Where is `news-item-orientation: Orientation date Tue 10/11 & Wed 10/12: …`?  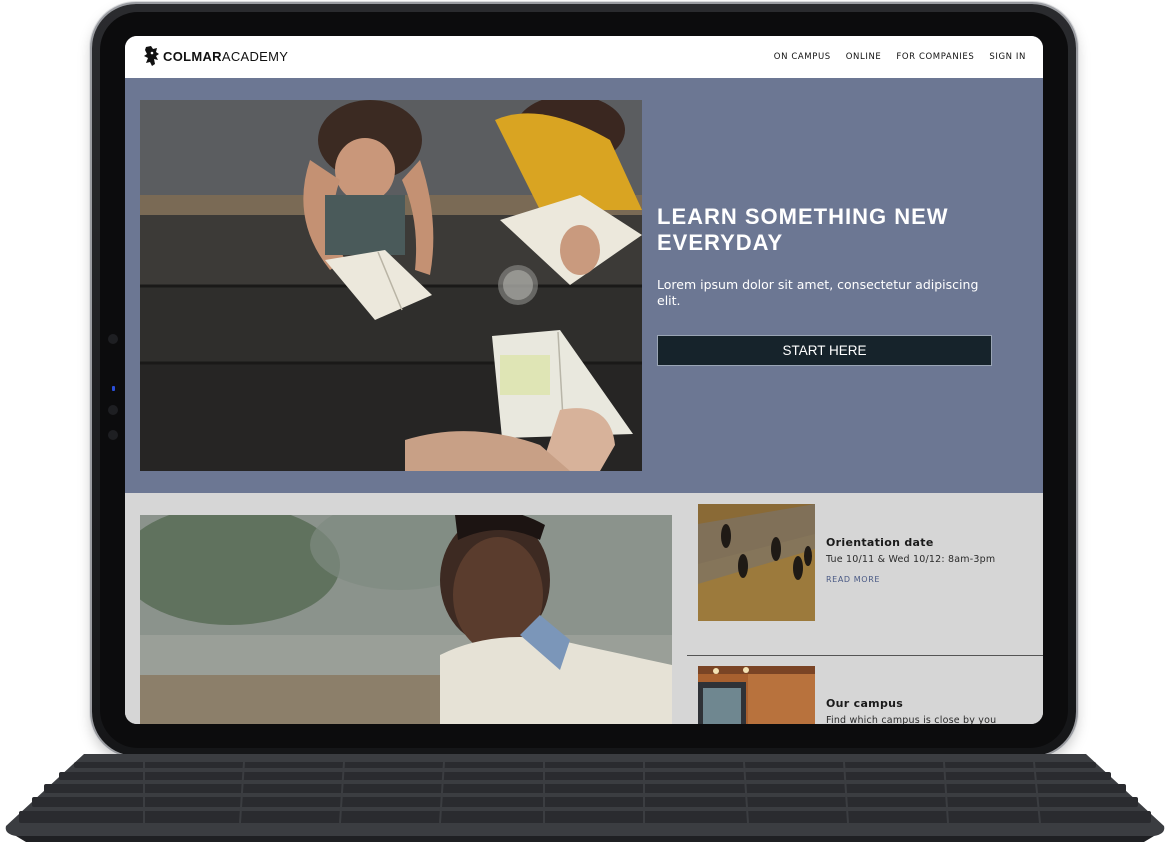
news-item-orientation: Orientation date Tue 10/11 & Wed 10/12: … is located at coordinates (863, 574).